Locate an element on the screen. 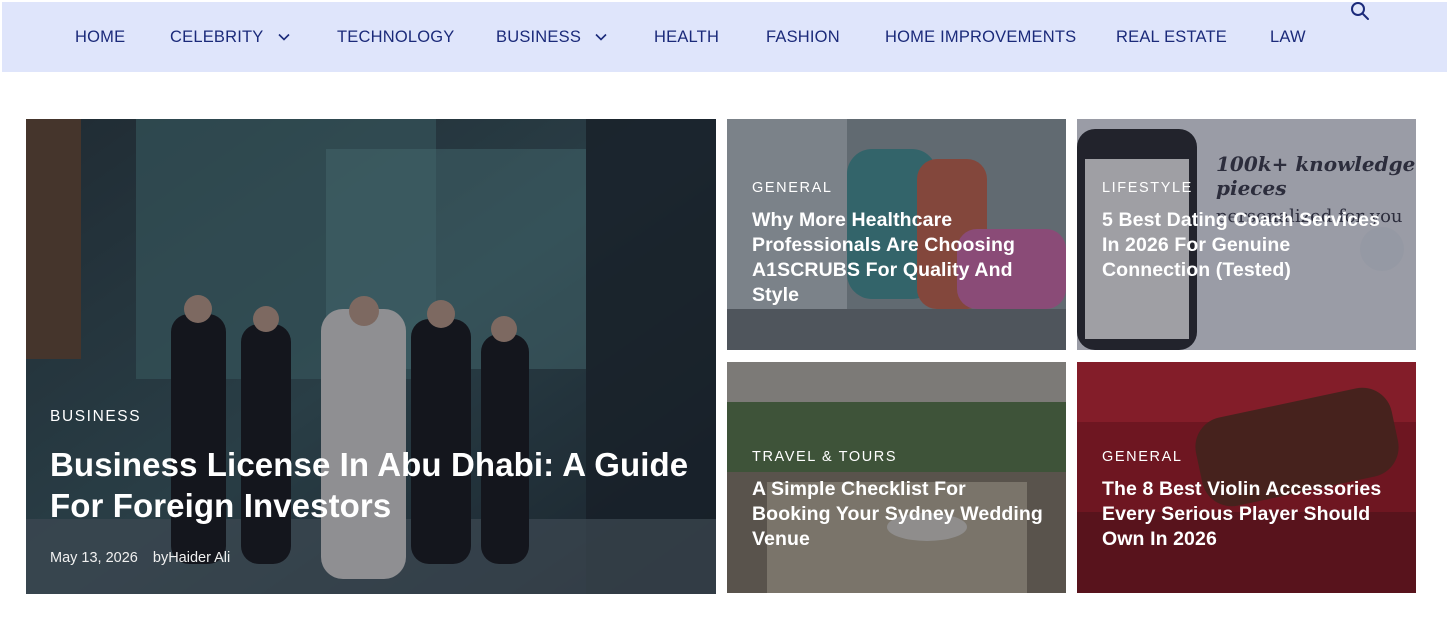 The image size is (1450, 620). nav-item-law: LAW is located at coordinates (1288, 37).